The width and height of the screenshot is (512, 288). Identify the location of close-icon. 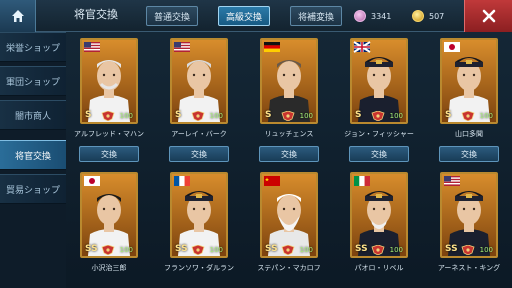
(488, 16).